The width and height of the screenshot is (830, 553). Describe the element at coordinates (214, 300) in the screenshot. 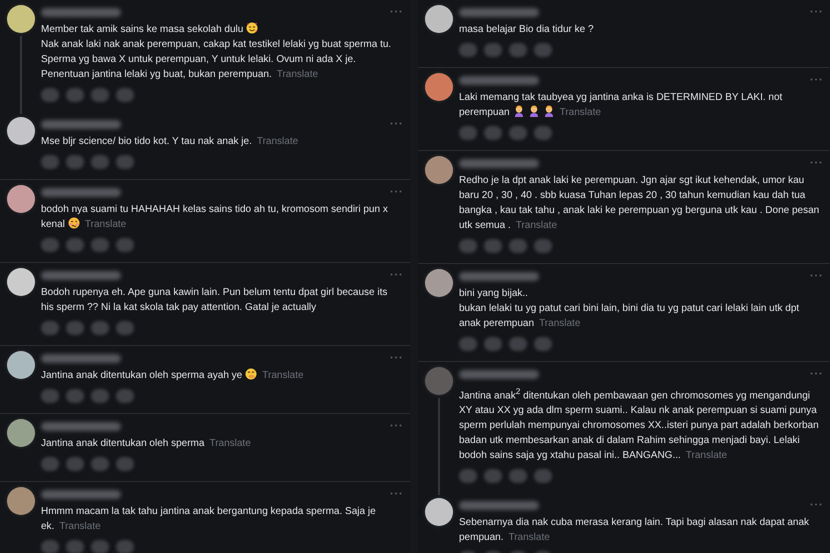

I see `comment-text: Bodoh rupenya eh. Ape guna kawin lain. Pun belum tentu dpat girl because its his sperm ?? Ni la kat skola tak pay attention. Gatal je actually` at that location.